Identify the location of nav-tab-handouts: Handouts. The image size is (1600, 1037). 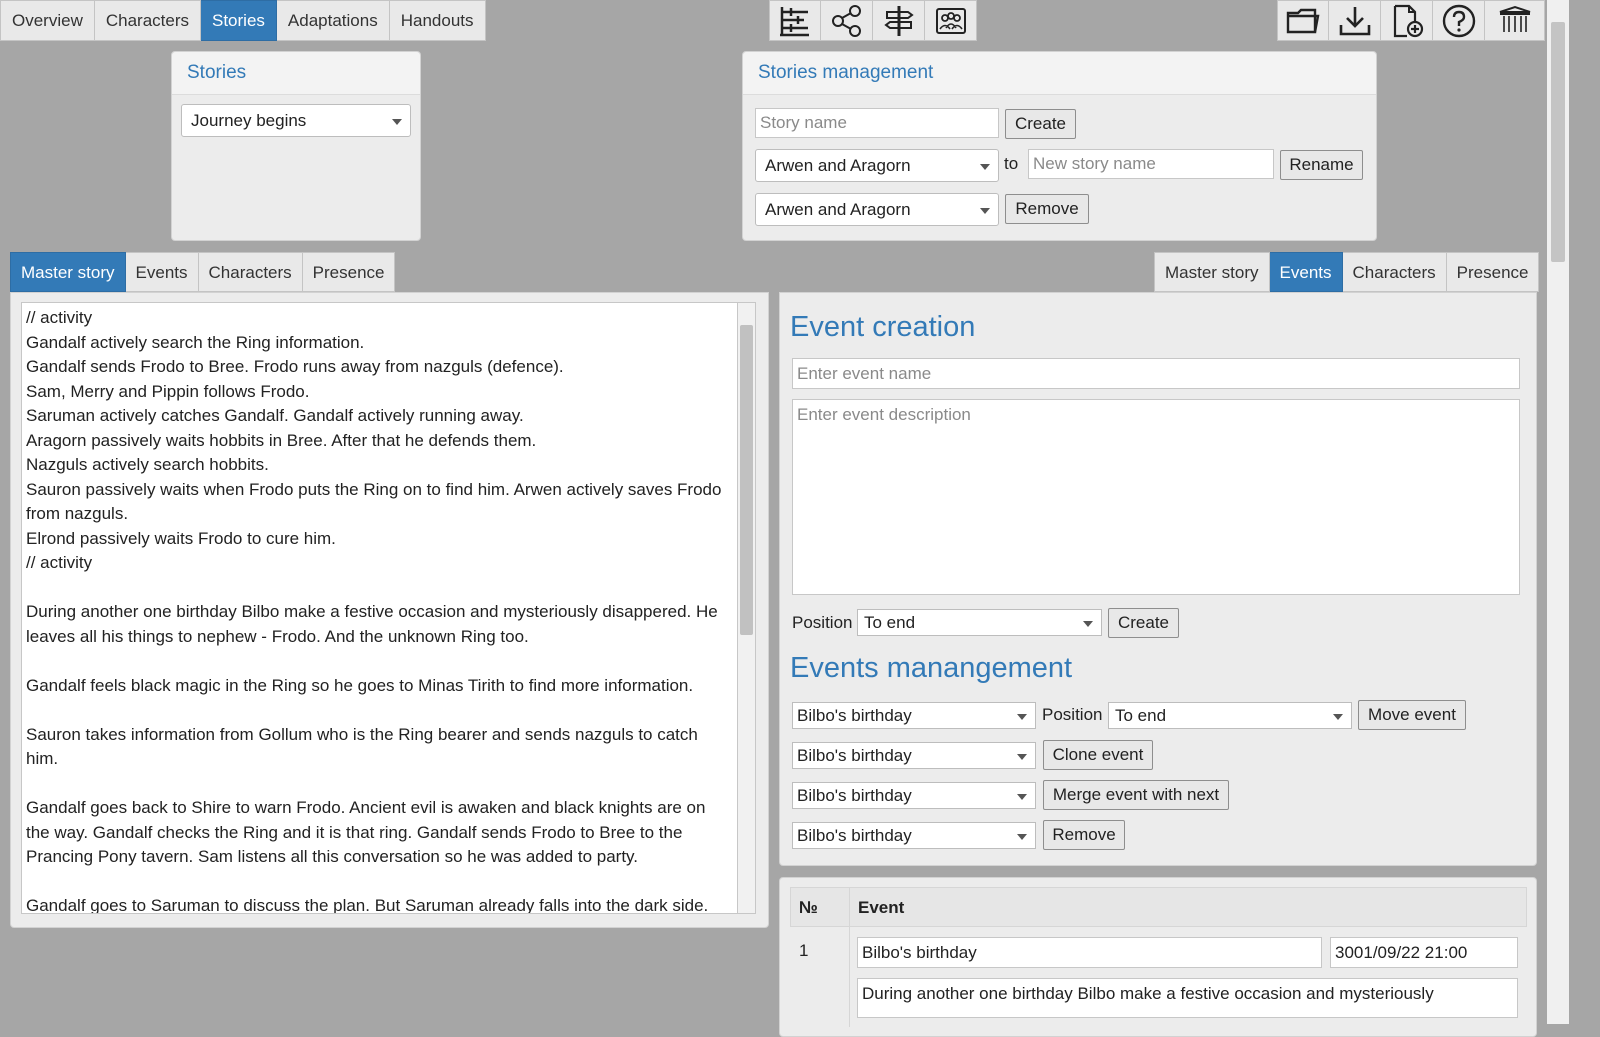
(437, 20).